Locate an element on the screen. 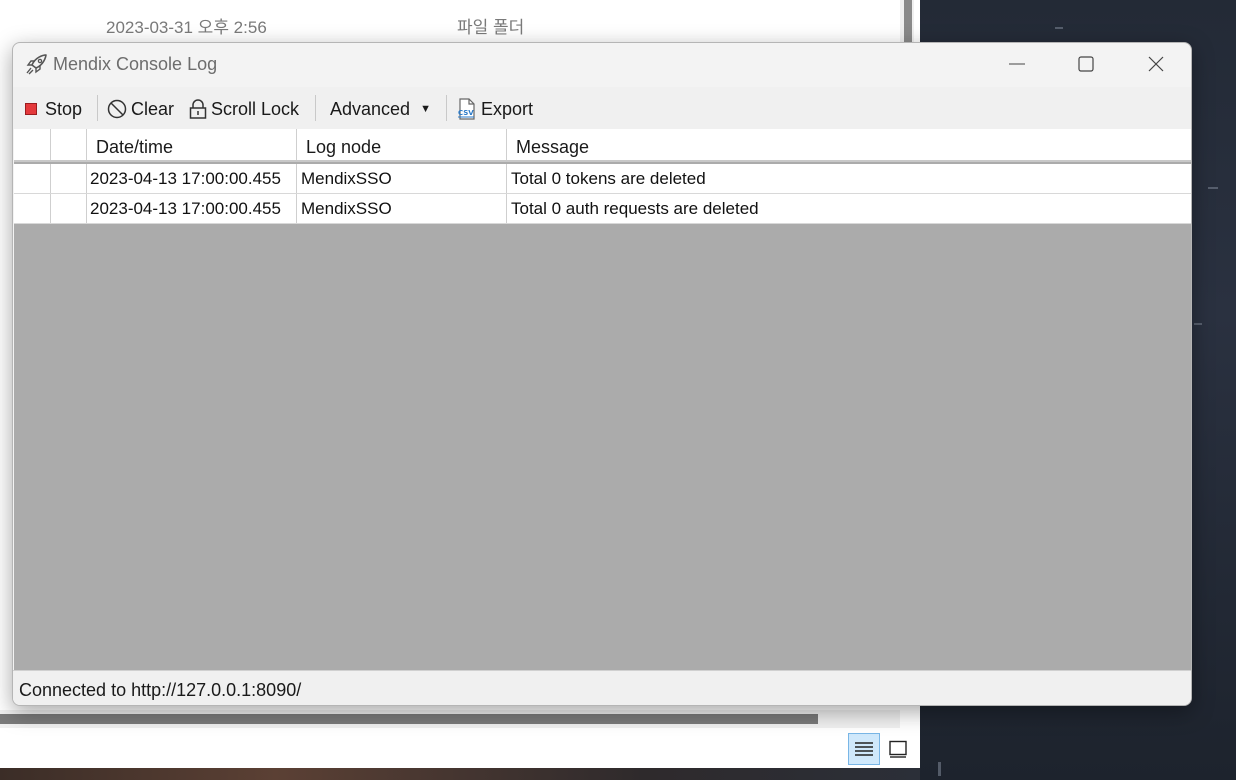 The image size is (1236, 780). close-button is located at coordinates (1156, 64).